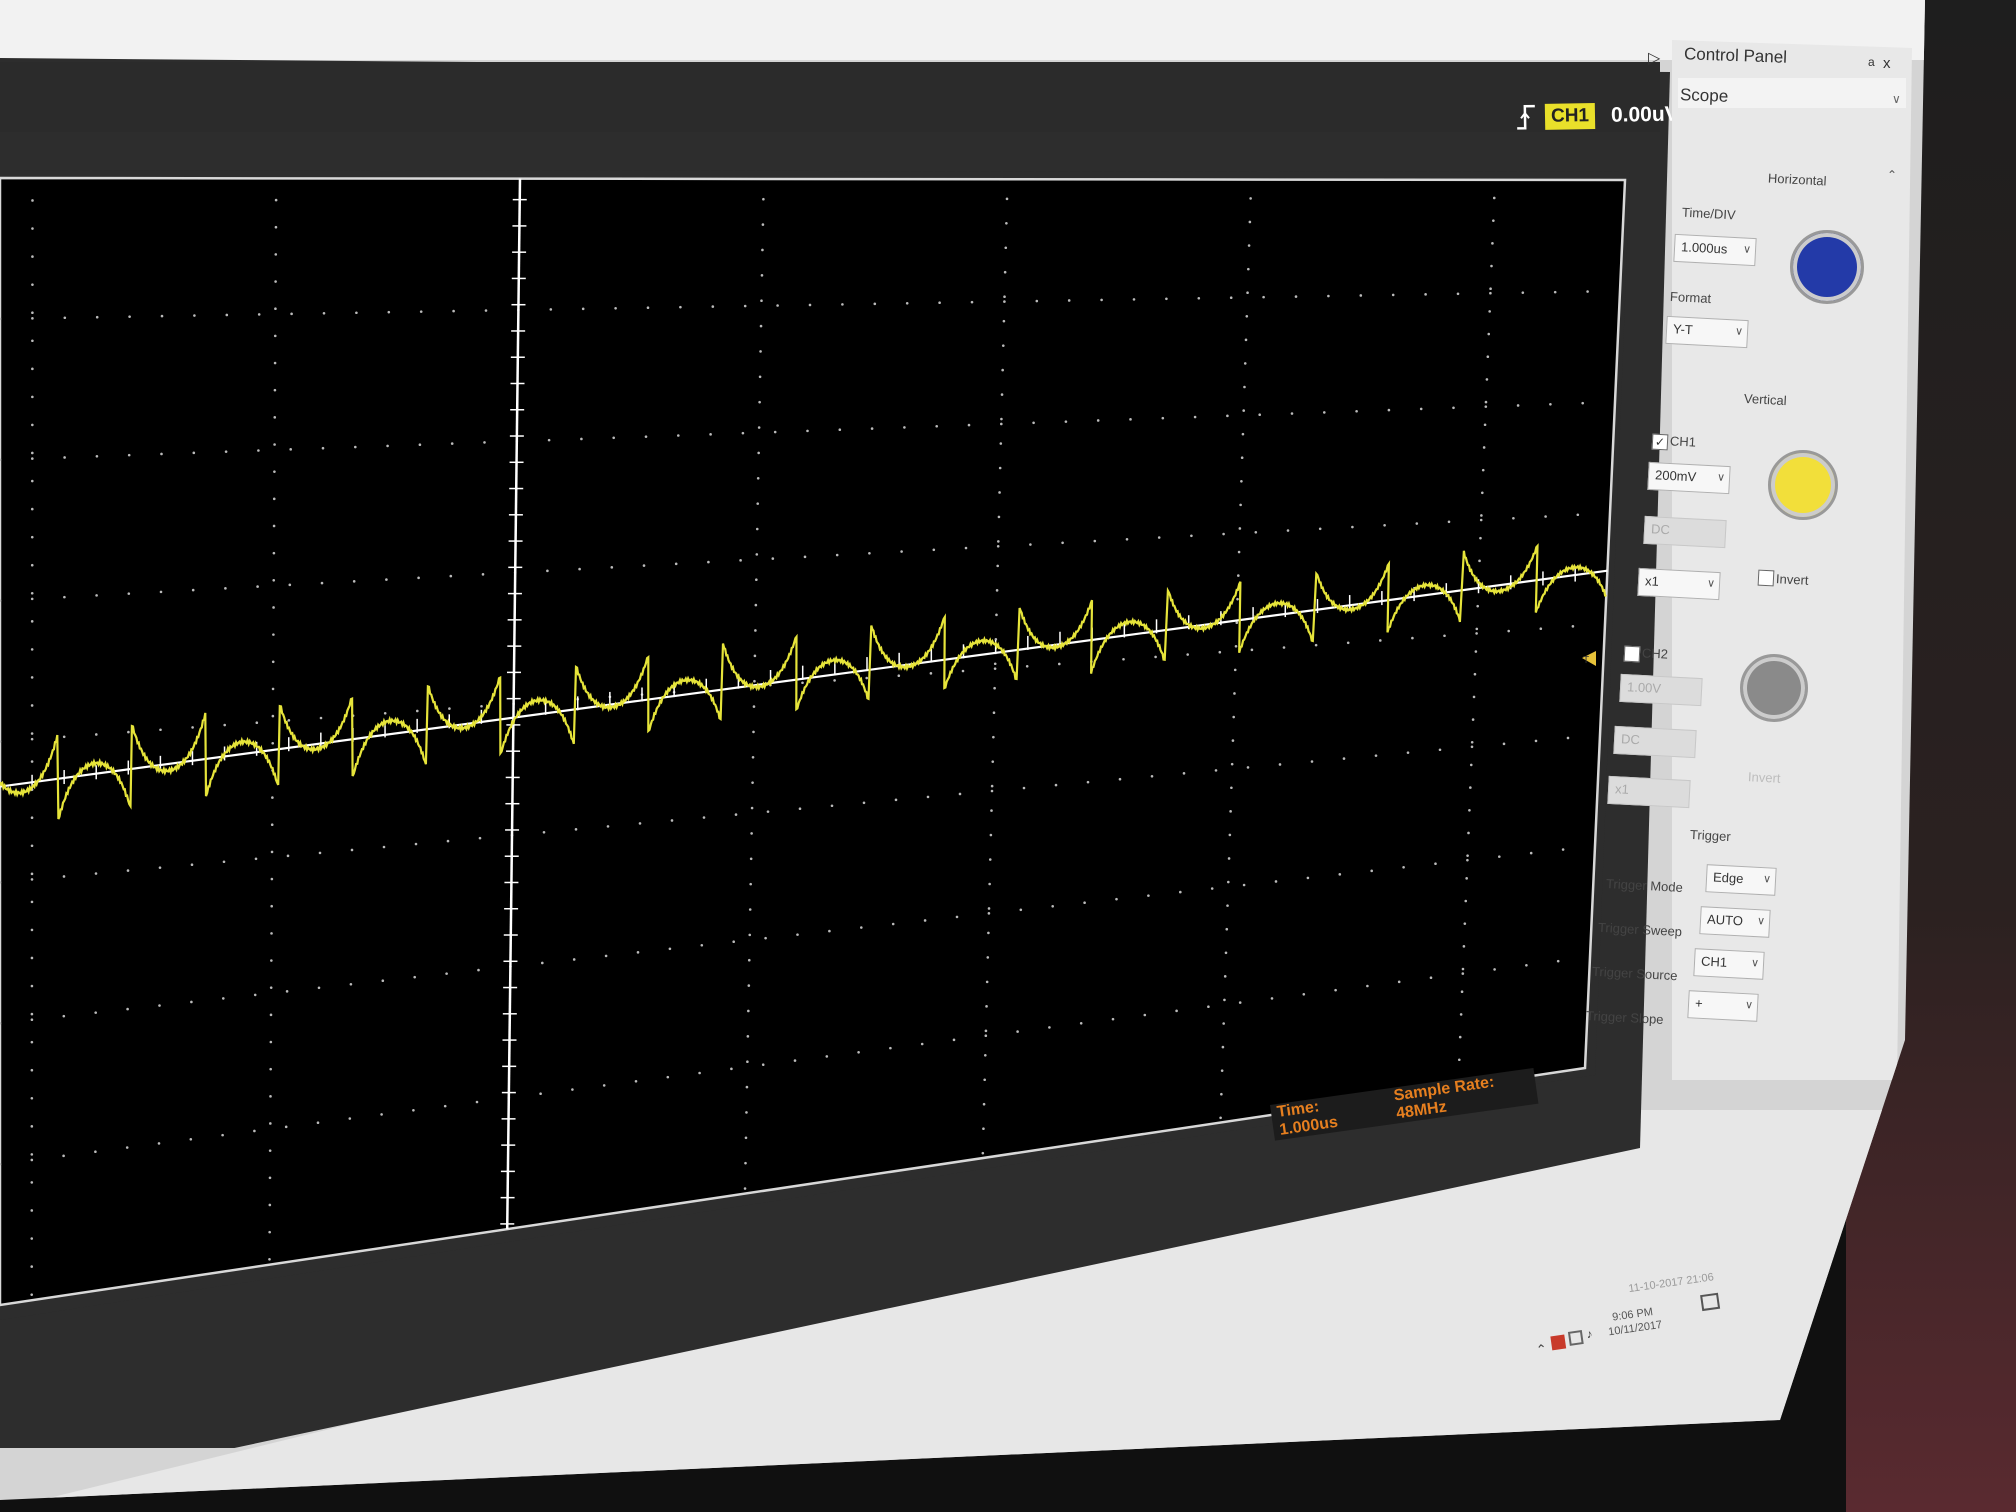 The image size is (2016, 1512). Describe the element at coordinates (1803, 485) in the screenshot. I see `ch1-volts-knob` at that location.